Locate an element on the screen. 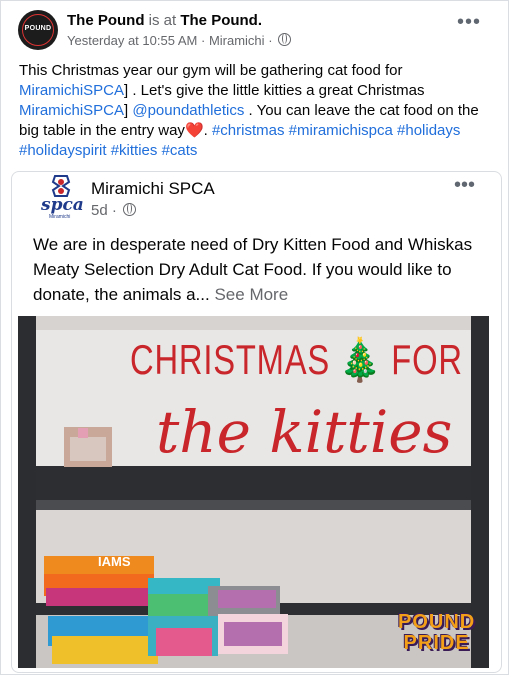  mention-link-1: MiramichiSPCA is located at coordinates (71, 90).